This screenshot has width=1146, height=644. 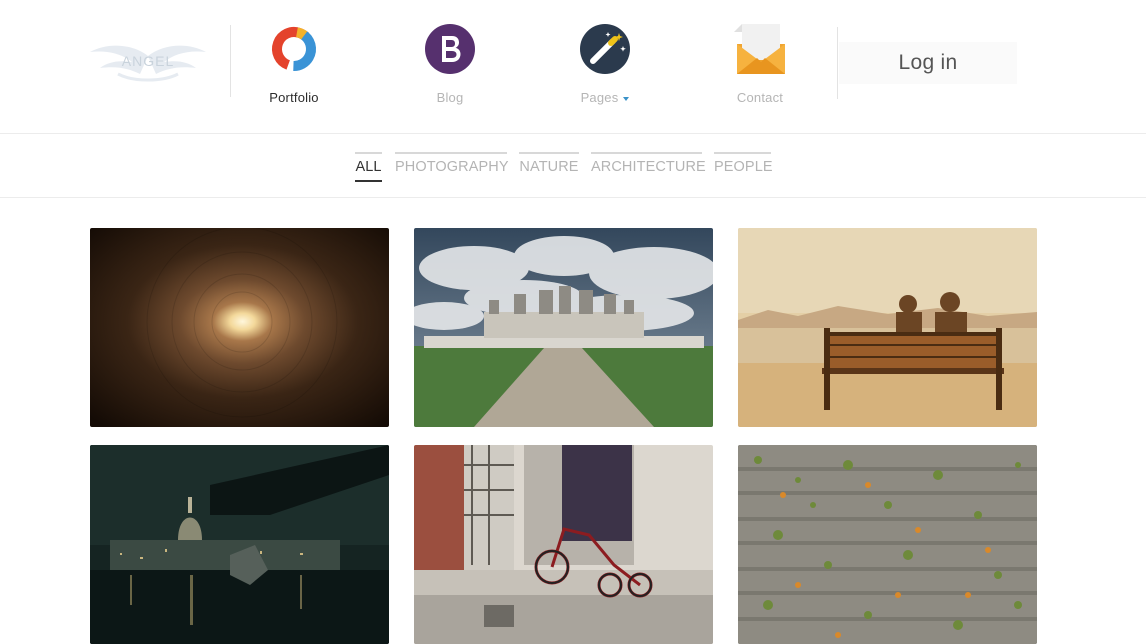 I want to click on wooden-planks-leaves-image, so click(x=887, y=544).